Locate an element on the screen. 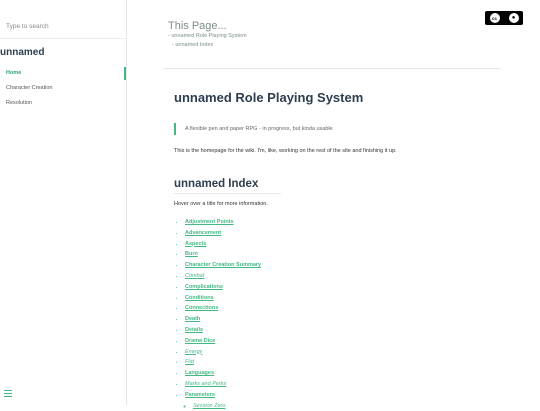 The width and height of the screenshot is (540, 411). index-link: Character Creation Summary is located at coordinates (223, 265).